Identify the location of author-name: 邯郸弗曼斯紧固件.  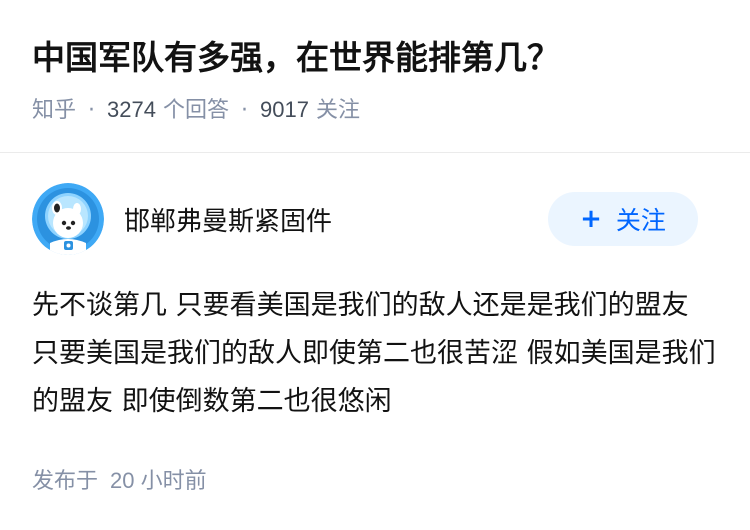
(228, 219).